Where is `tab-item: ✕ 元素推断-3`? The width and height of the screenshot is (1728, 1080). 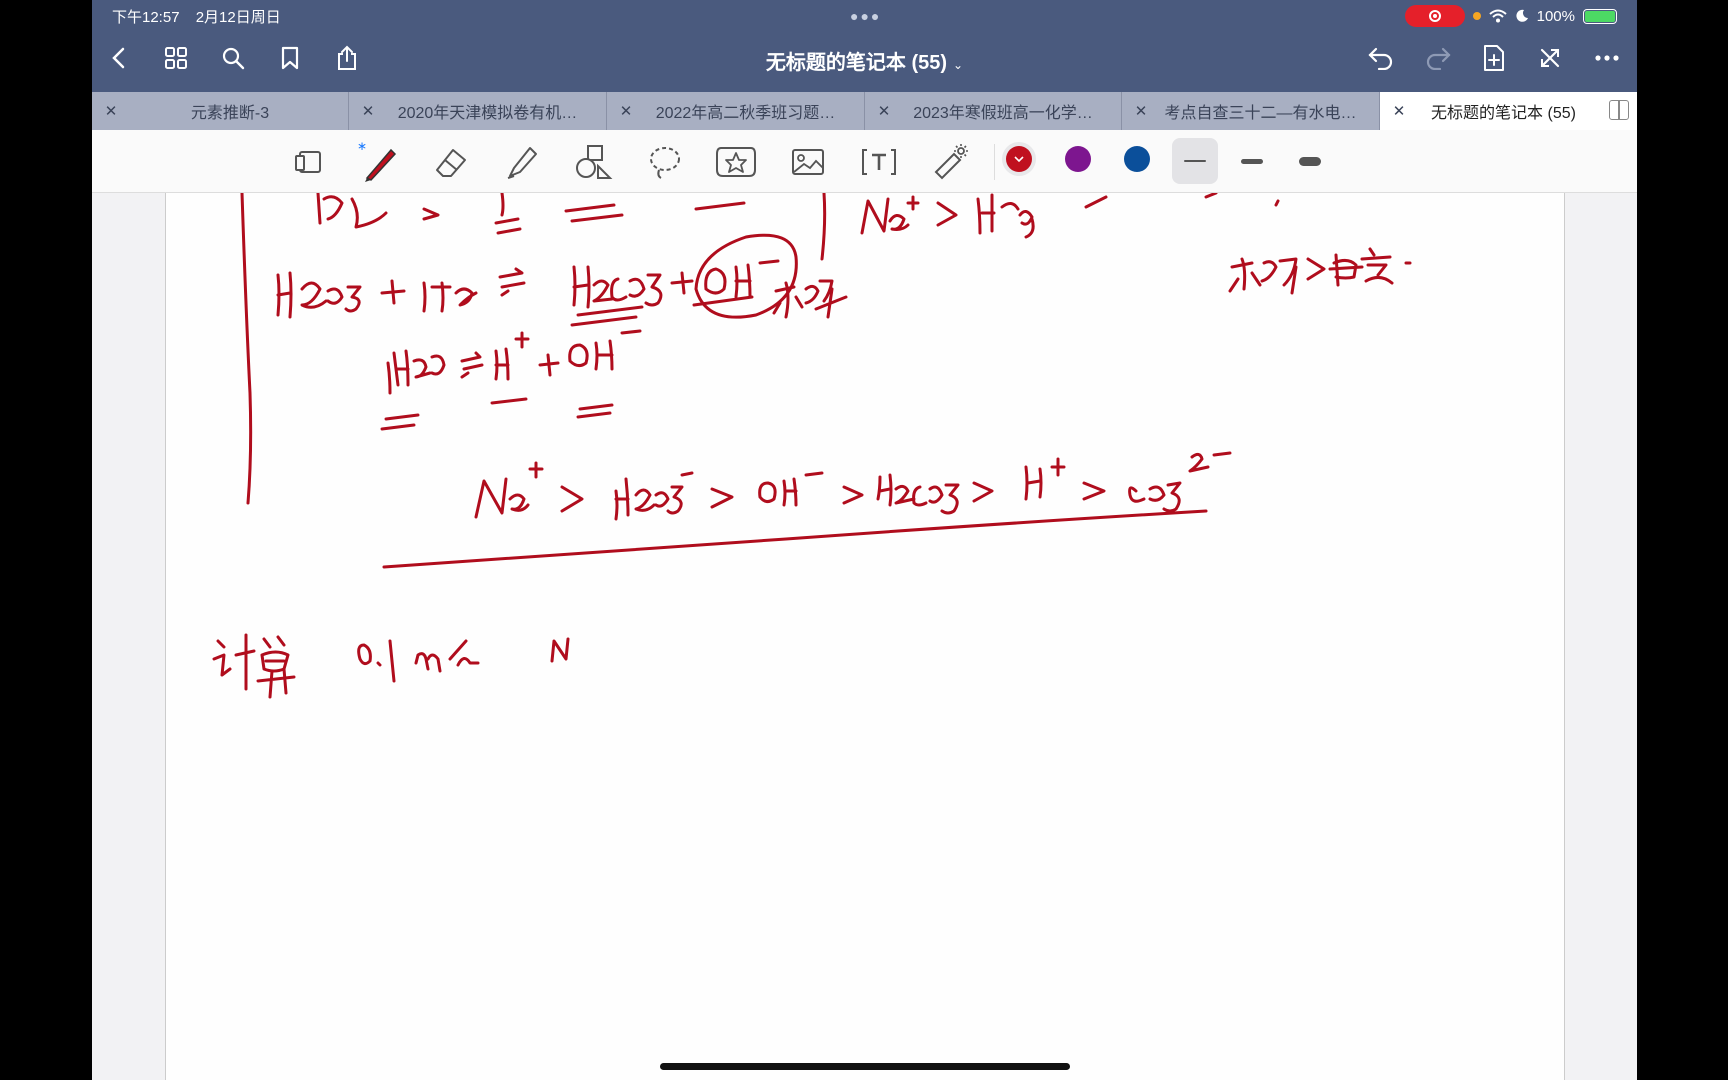
tab-item: ✕ 元素推断-3 is located at coordinates (220, 111).